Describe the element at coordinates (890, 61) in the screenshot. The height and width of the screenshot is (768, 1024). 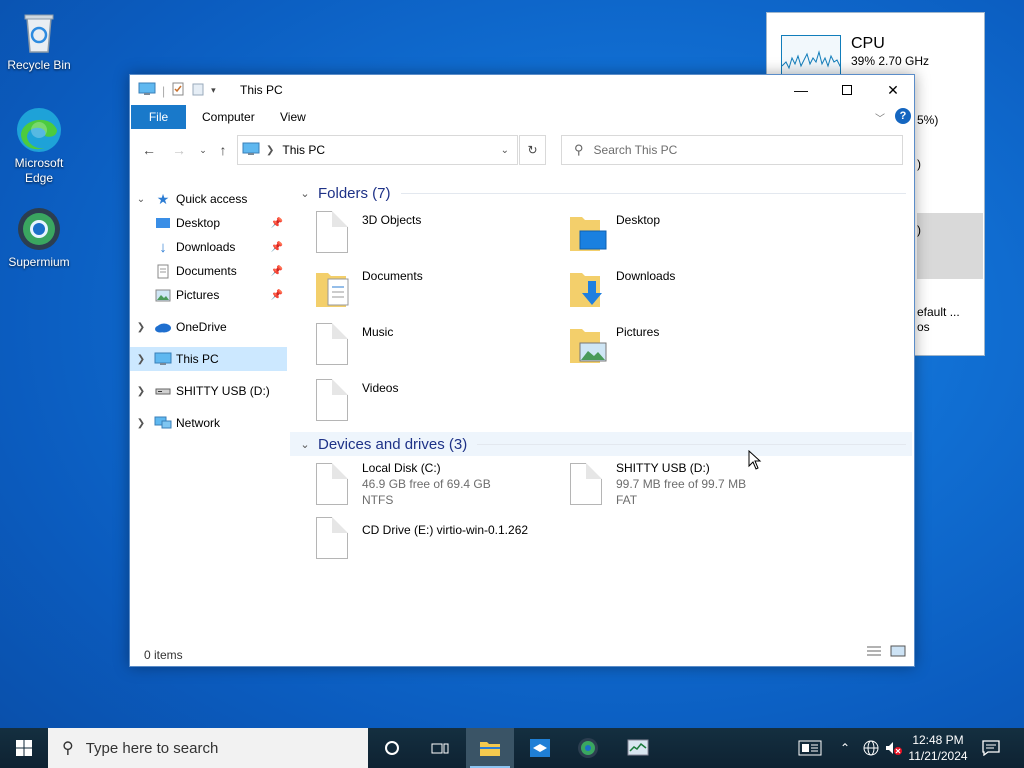
I see `cpu-usage: 39% 2.70 GHz` at that location.